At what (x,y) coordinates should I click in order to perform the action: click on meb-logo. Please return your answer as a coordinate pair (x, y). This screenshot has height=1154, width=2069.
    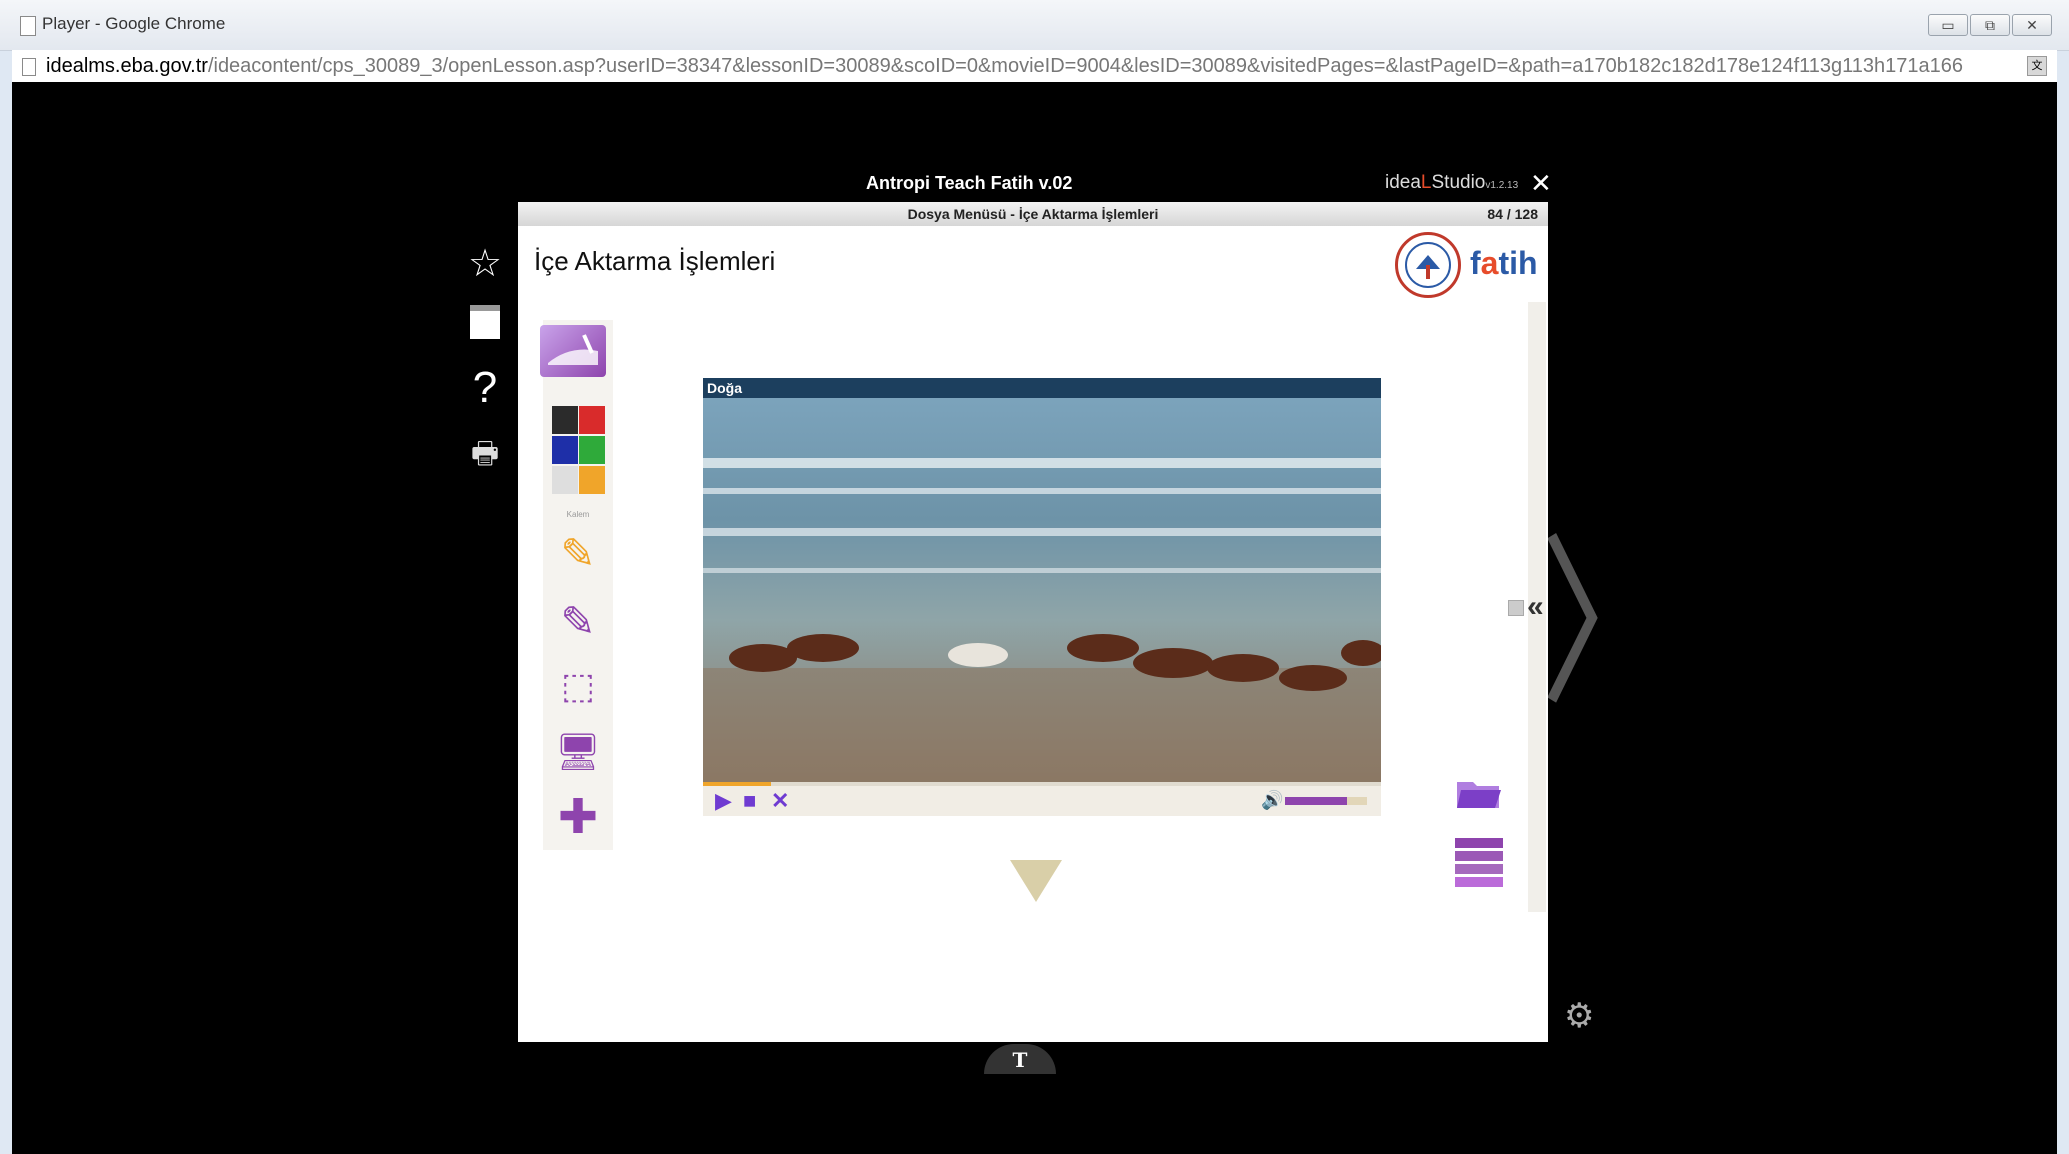
    Looking at the image, I should click on (1428, 265).